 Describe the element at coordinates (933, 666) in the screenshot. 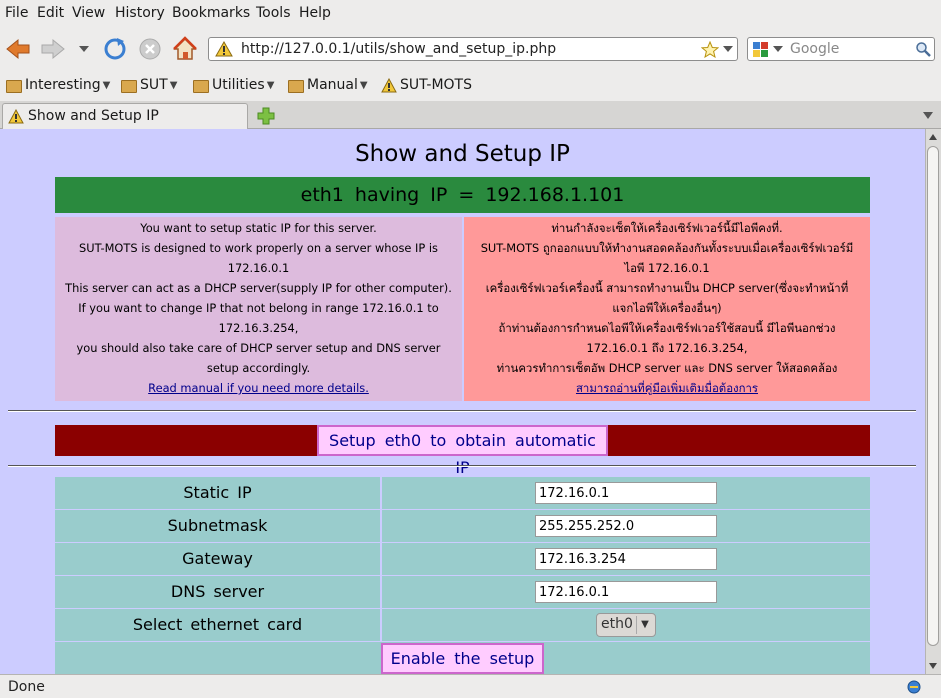

I see `scroll-down-icon` at that location.